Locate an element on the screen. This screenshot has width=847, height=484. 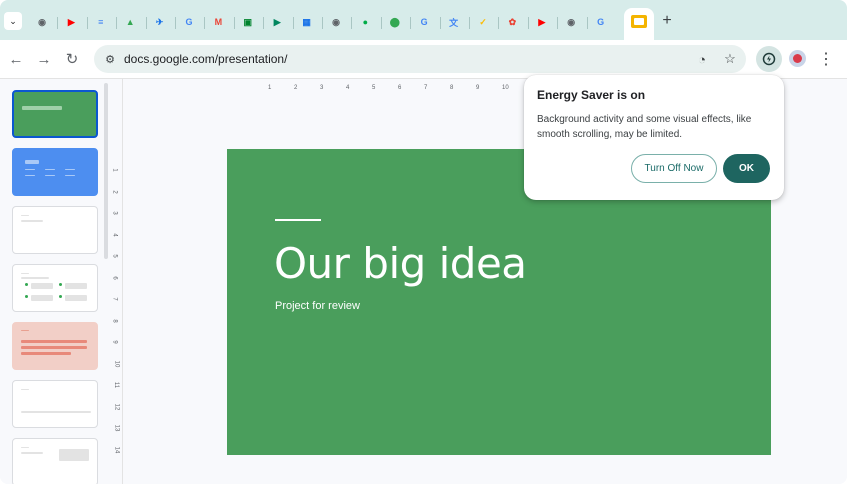
gmail-icon: M is located at coordinates (218, 22).